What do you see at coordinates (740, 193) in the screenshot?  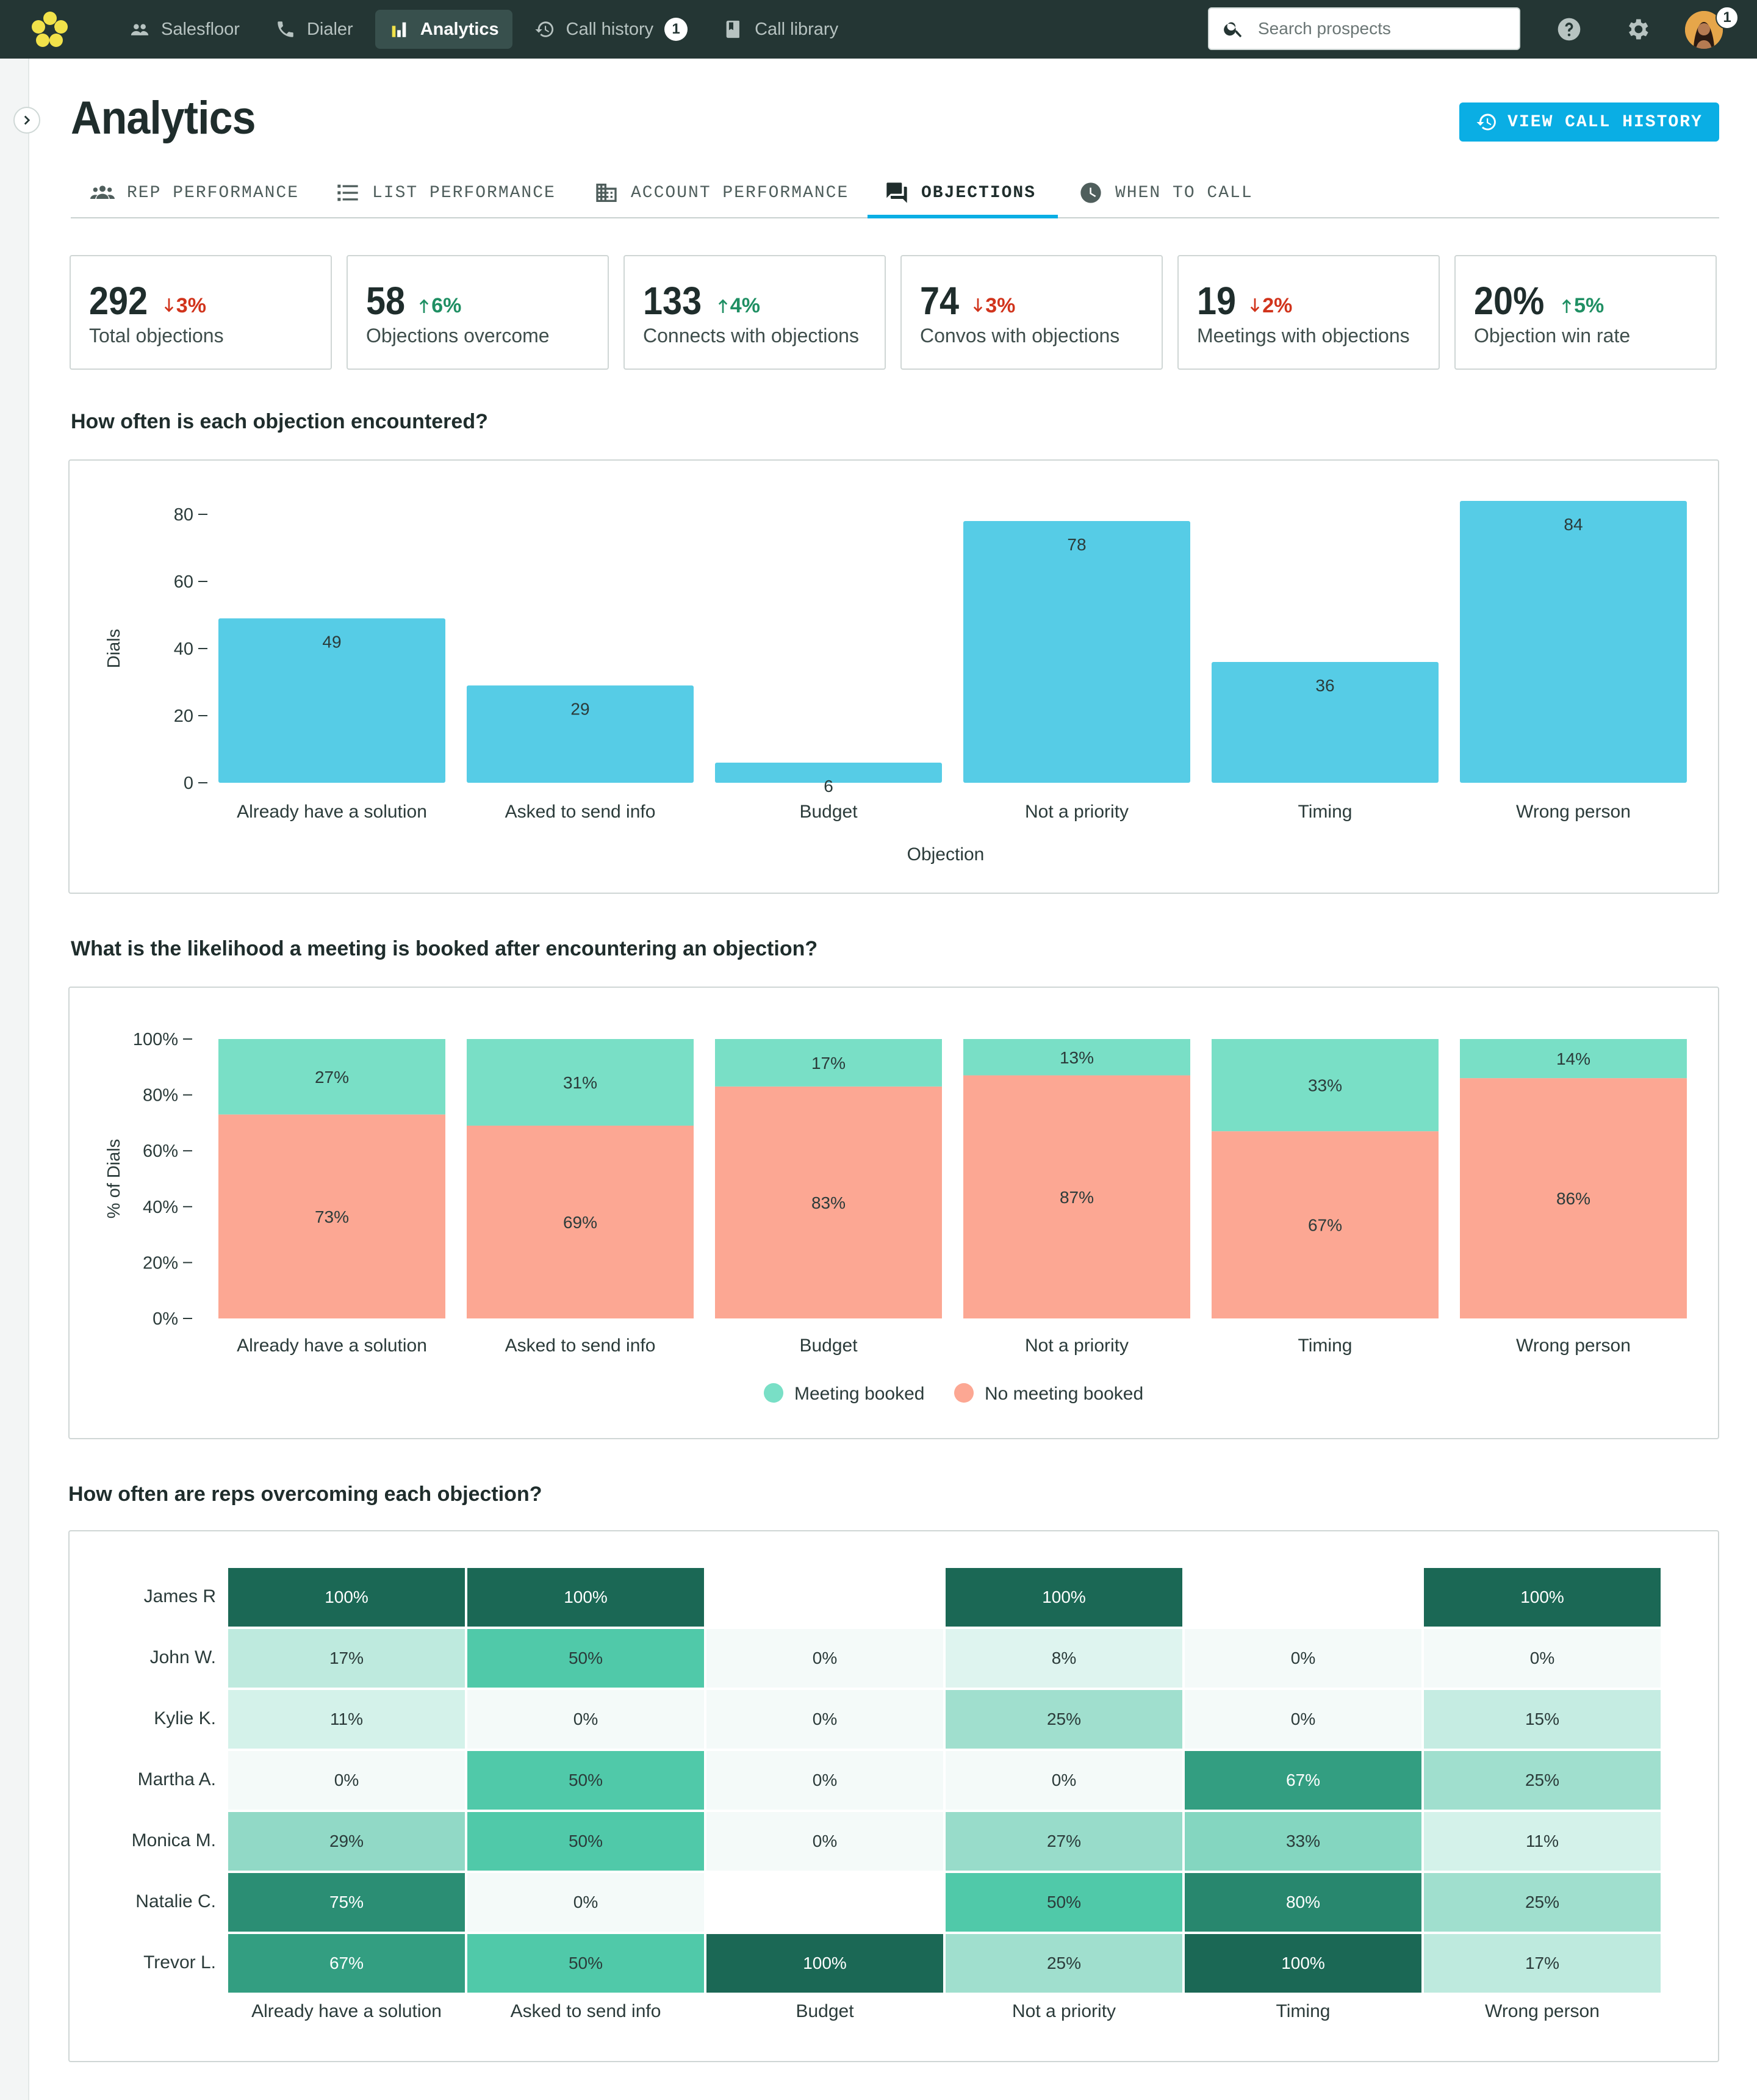 I see `tab-label: ACCOUNT PERFORMANCE` at bounding box center [740, 193].